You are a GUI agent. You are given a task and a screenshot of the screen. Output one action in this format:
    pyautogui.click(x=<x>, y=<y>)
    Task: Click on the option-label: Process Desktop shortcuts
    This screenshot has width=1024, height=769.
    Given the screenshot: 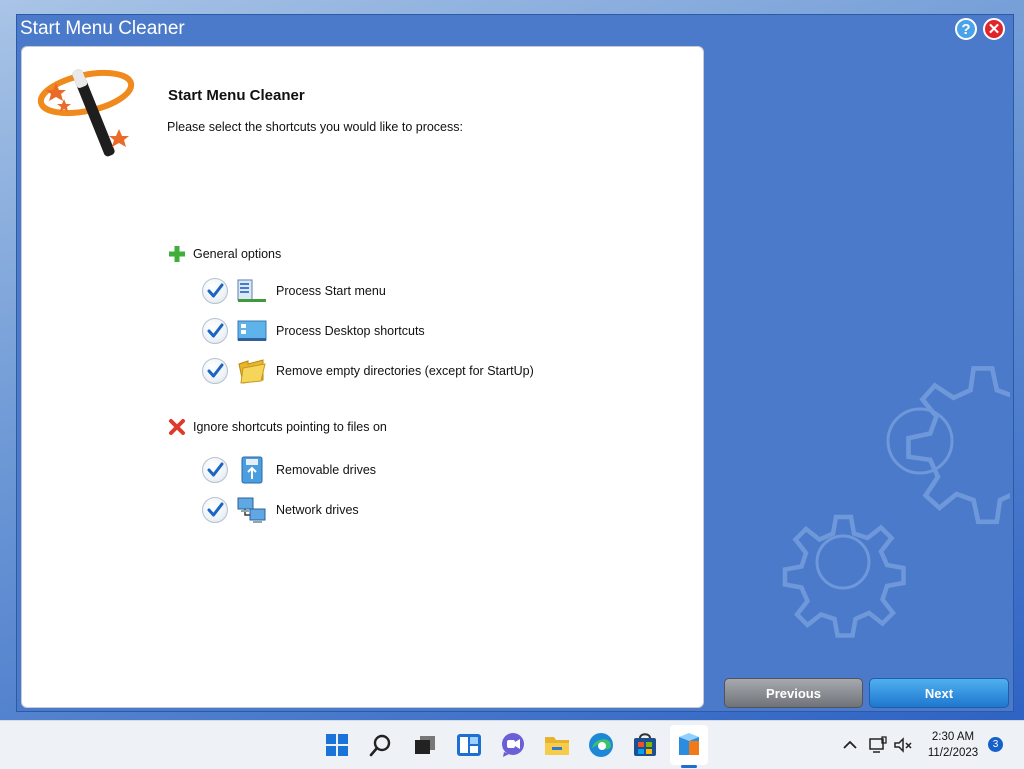 What is the action you would take?
    pyautogui.click(x=350, y=331)
    